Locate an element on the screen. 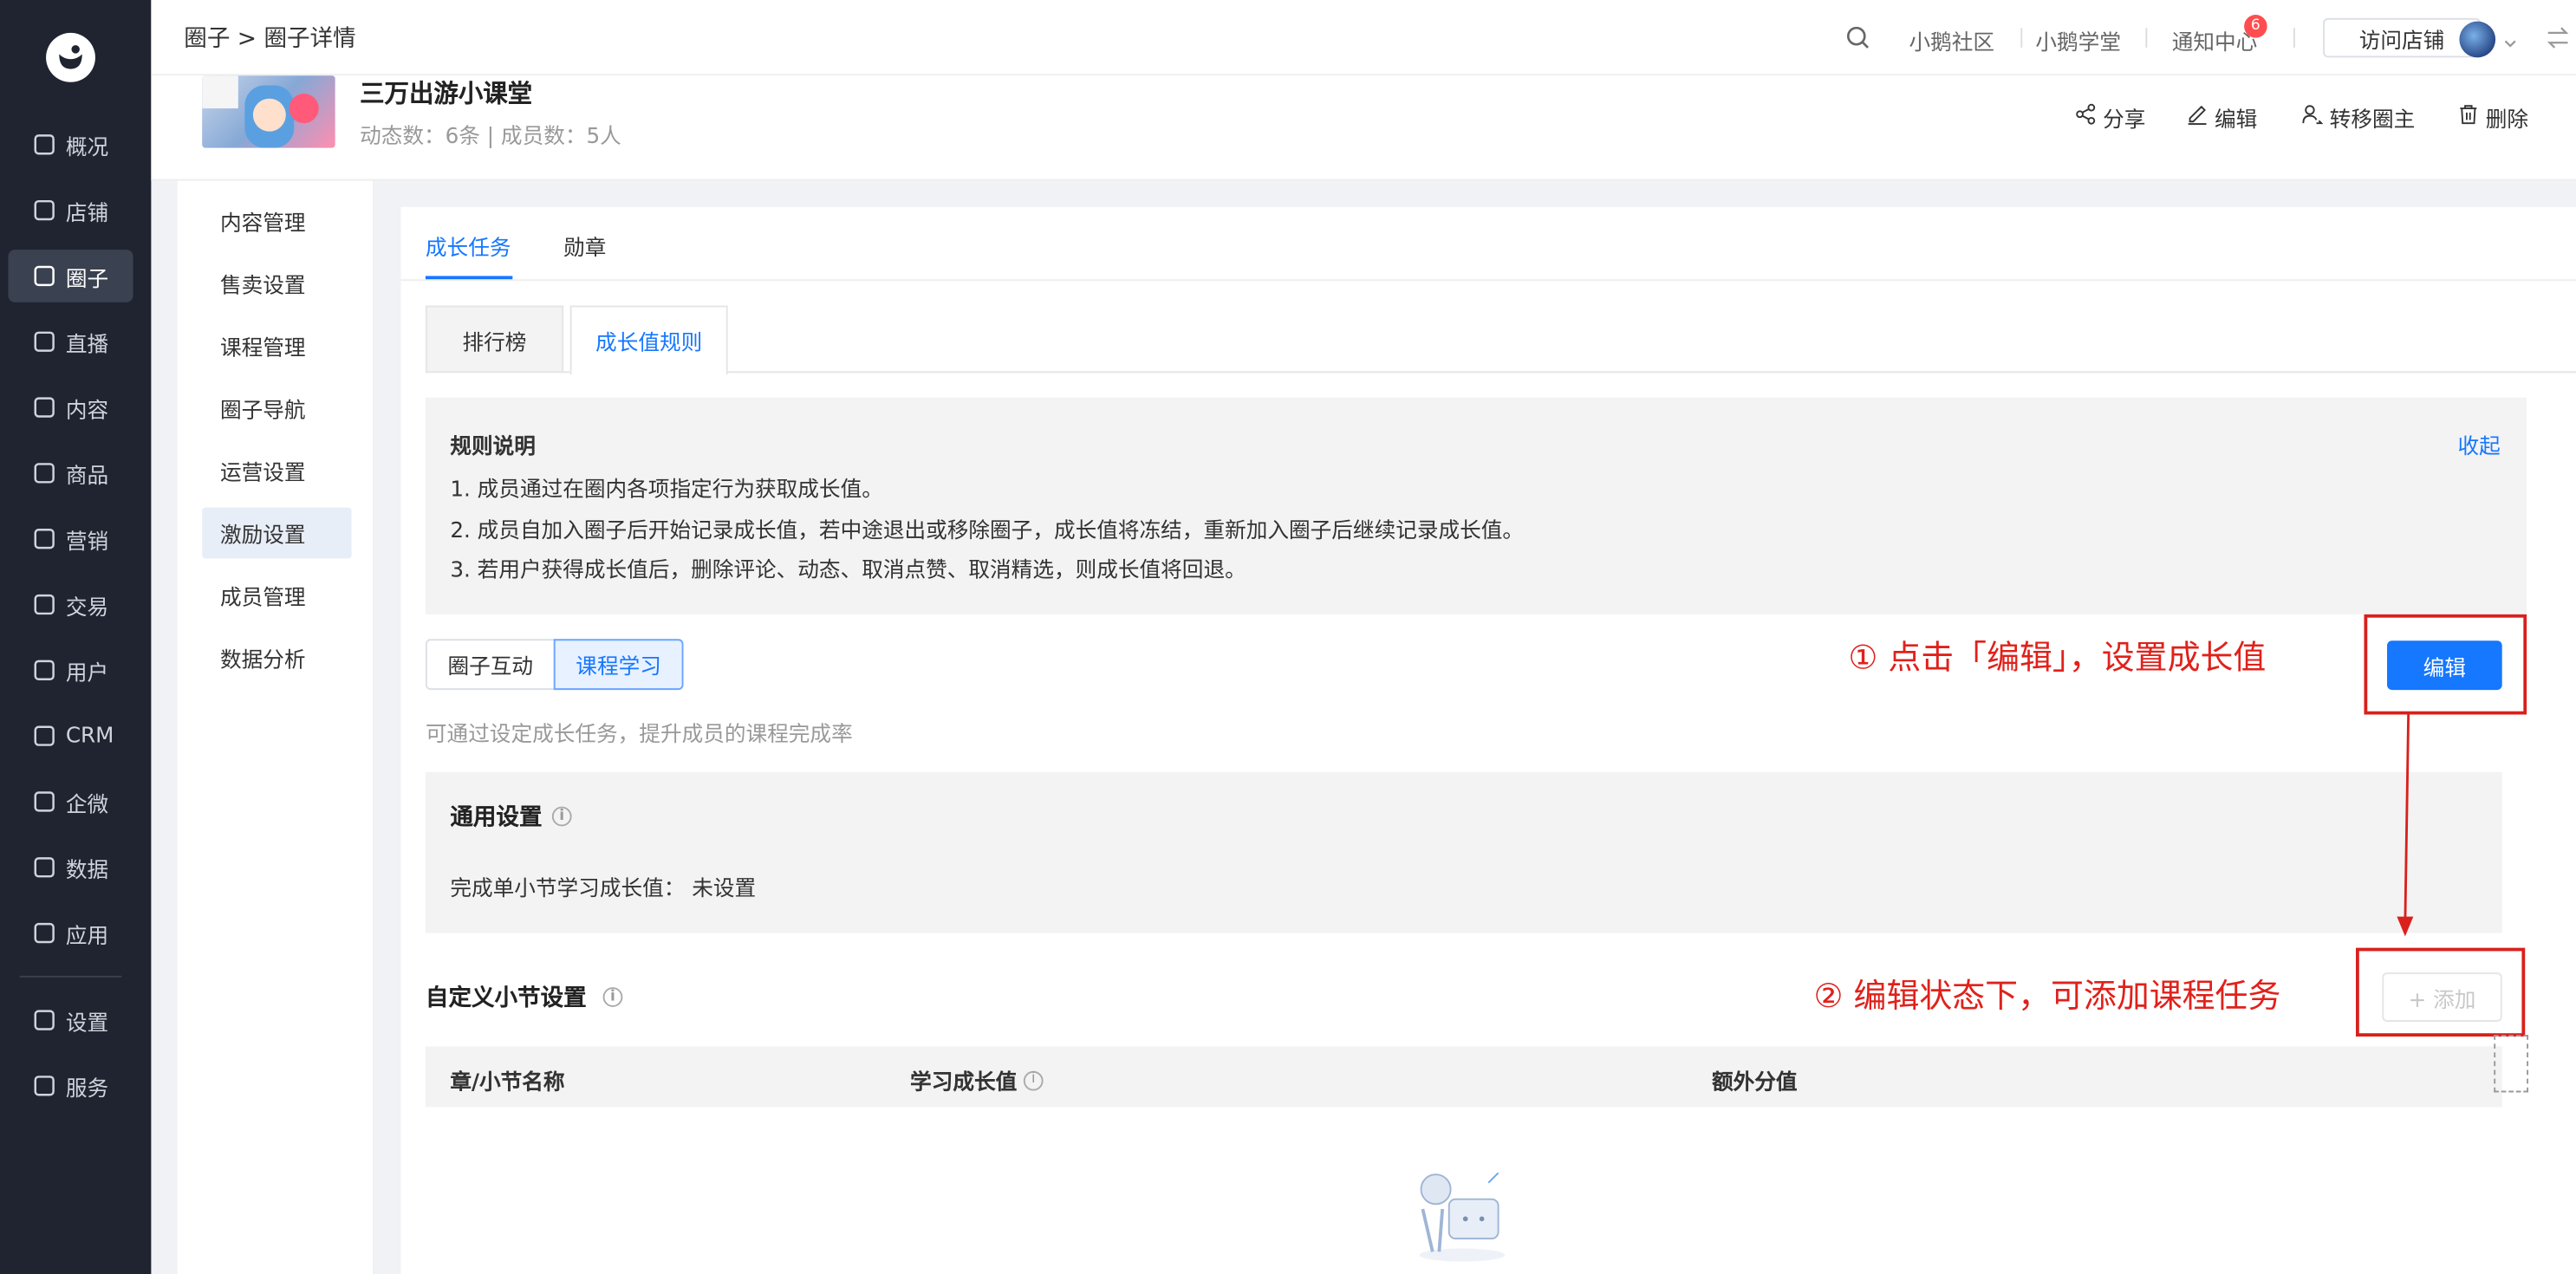 The image size is (2576, 1274). highlight-box-edit is located at coordinates (2445, 664).